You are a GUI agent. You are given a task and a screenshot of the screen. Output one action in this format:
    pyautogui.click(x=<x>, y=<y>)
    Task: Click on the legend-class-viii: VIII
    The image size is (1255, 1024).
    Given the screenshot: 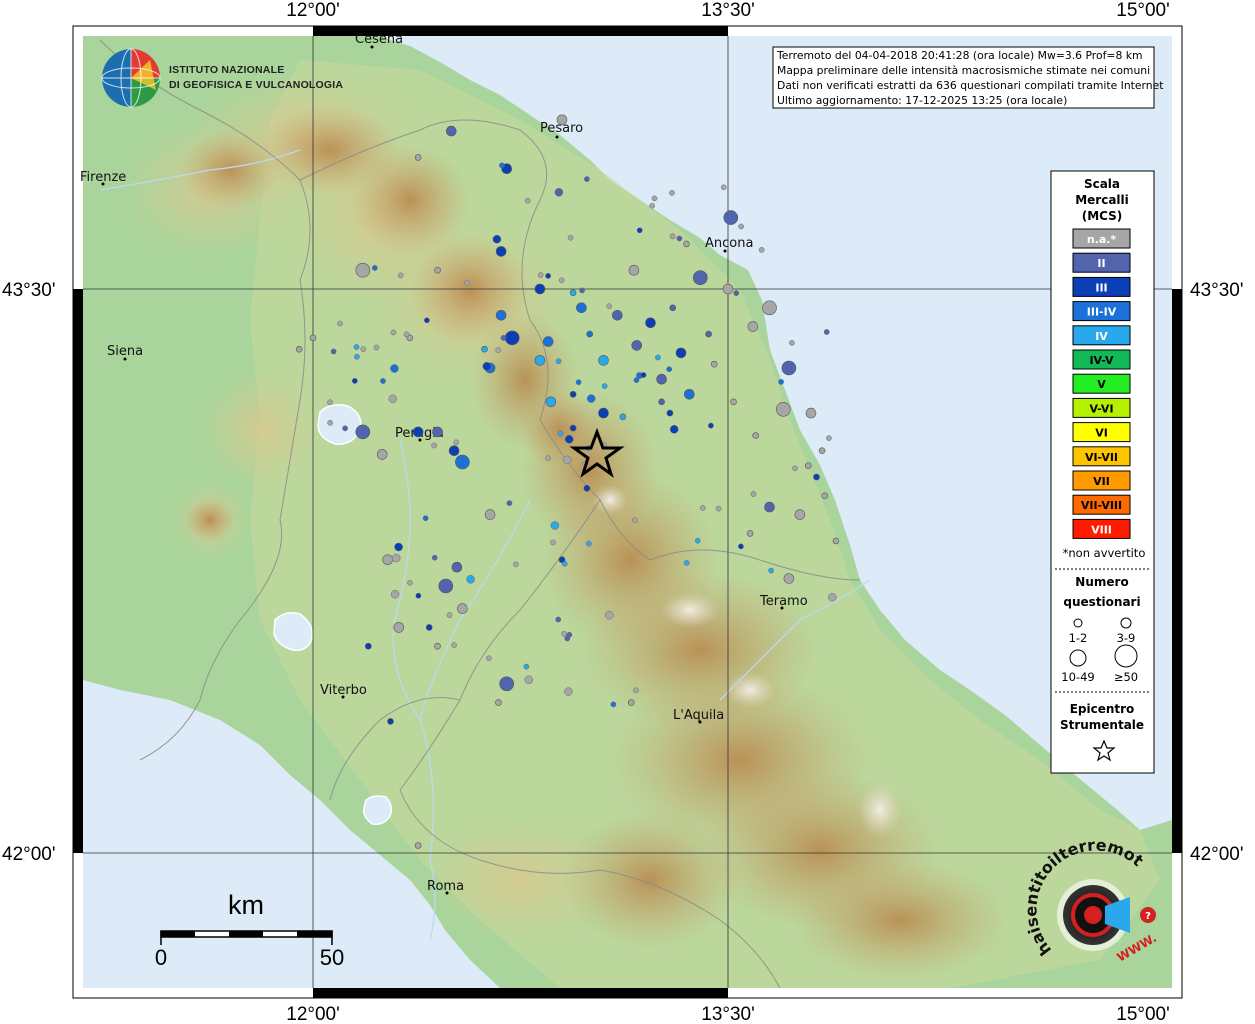 What is the action you would take?
    pyautogui.click(x=1101, y=528)
    